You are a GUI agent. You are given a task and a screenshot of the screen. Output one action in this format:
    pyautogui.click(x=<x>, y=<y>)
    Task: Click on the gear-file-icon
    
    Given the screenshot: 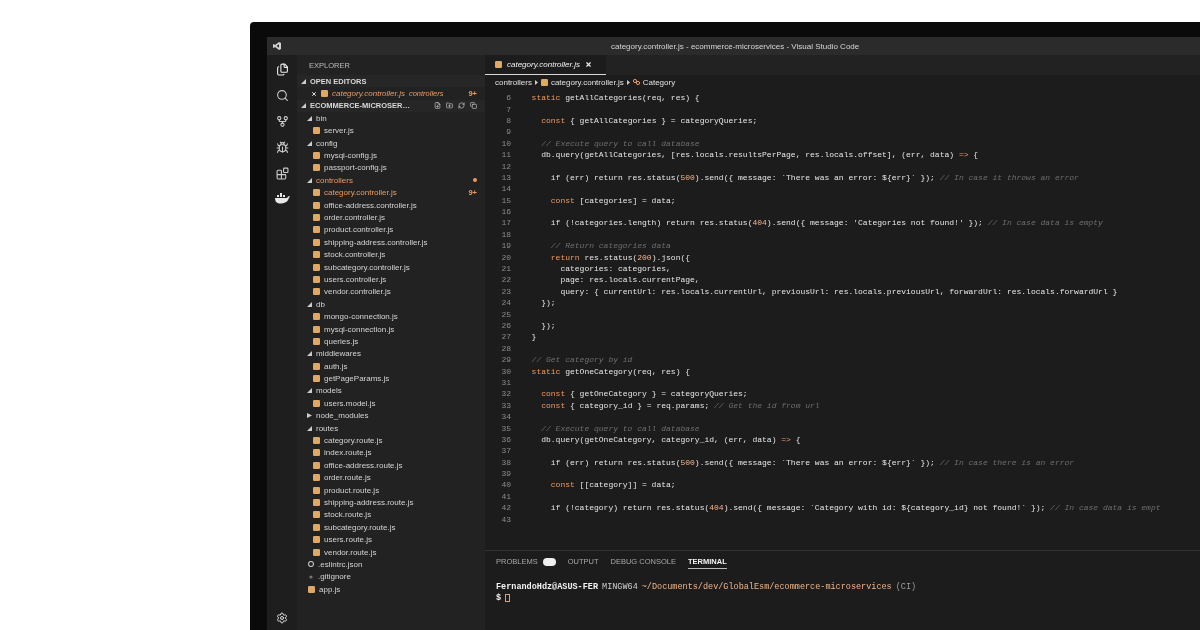 What is the action you would take?
    pyautogui.click(x=311, y=564)
    